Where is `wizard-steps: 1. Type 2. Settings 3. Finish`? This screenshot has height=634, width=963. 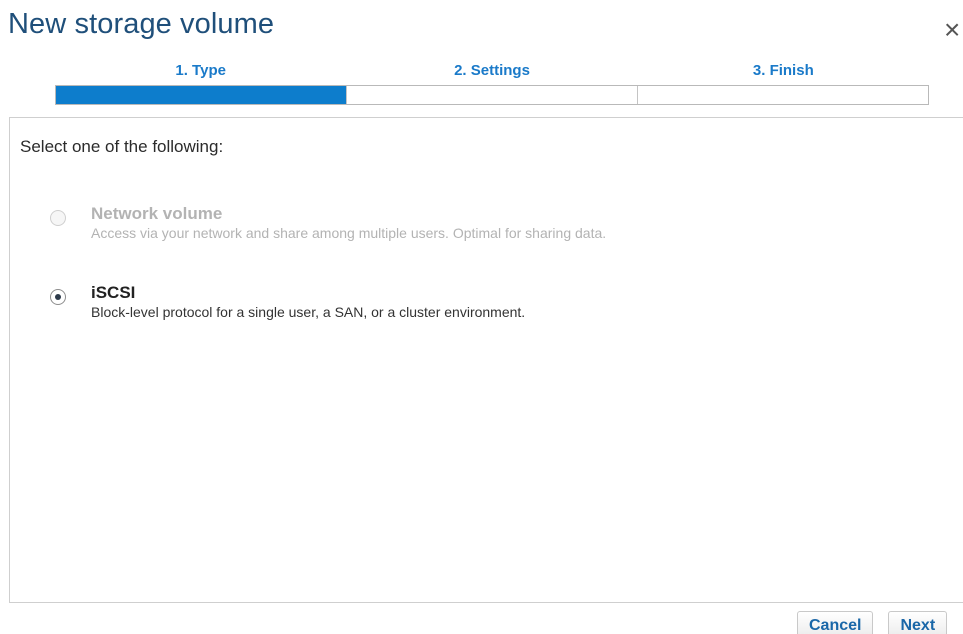
wizard-steps: 1. Type 2. Settings 3. Finish is located at coordinates (492, 83).